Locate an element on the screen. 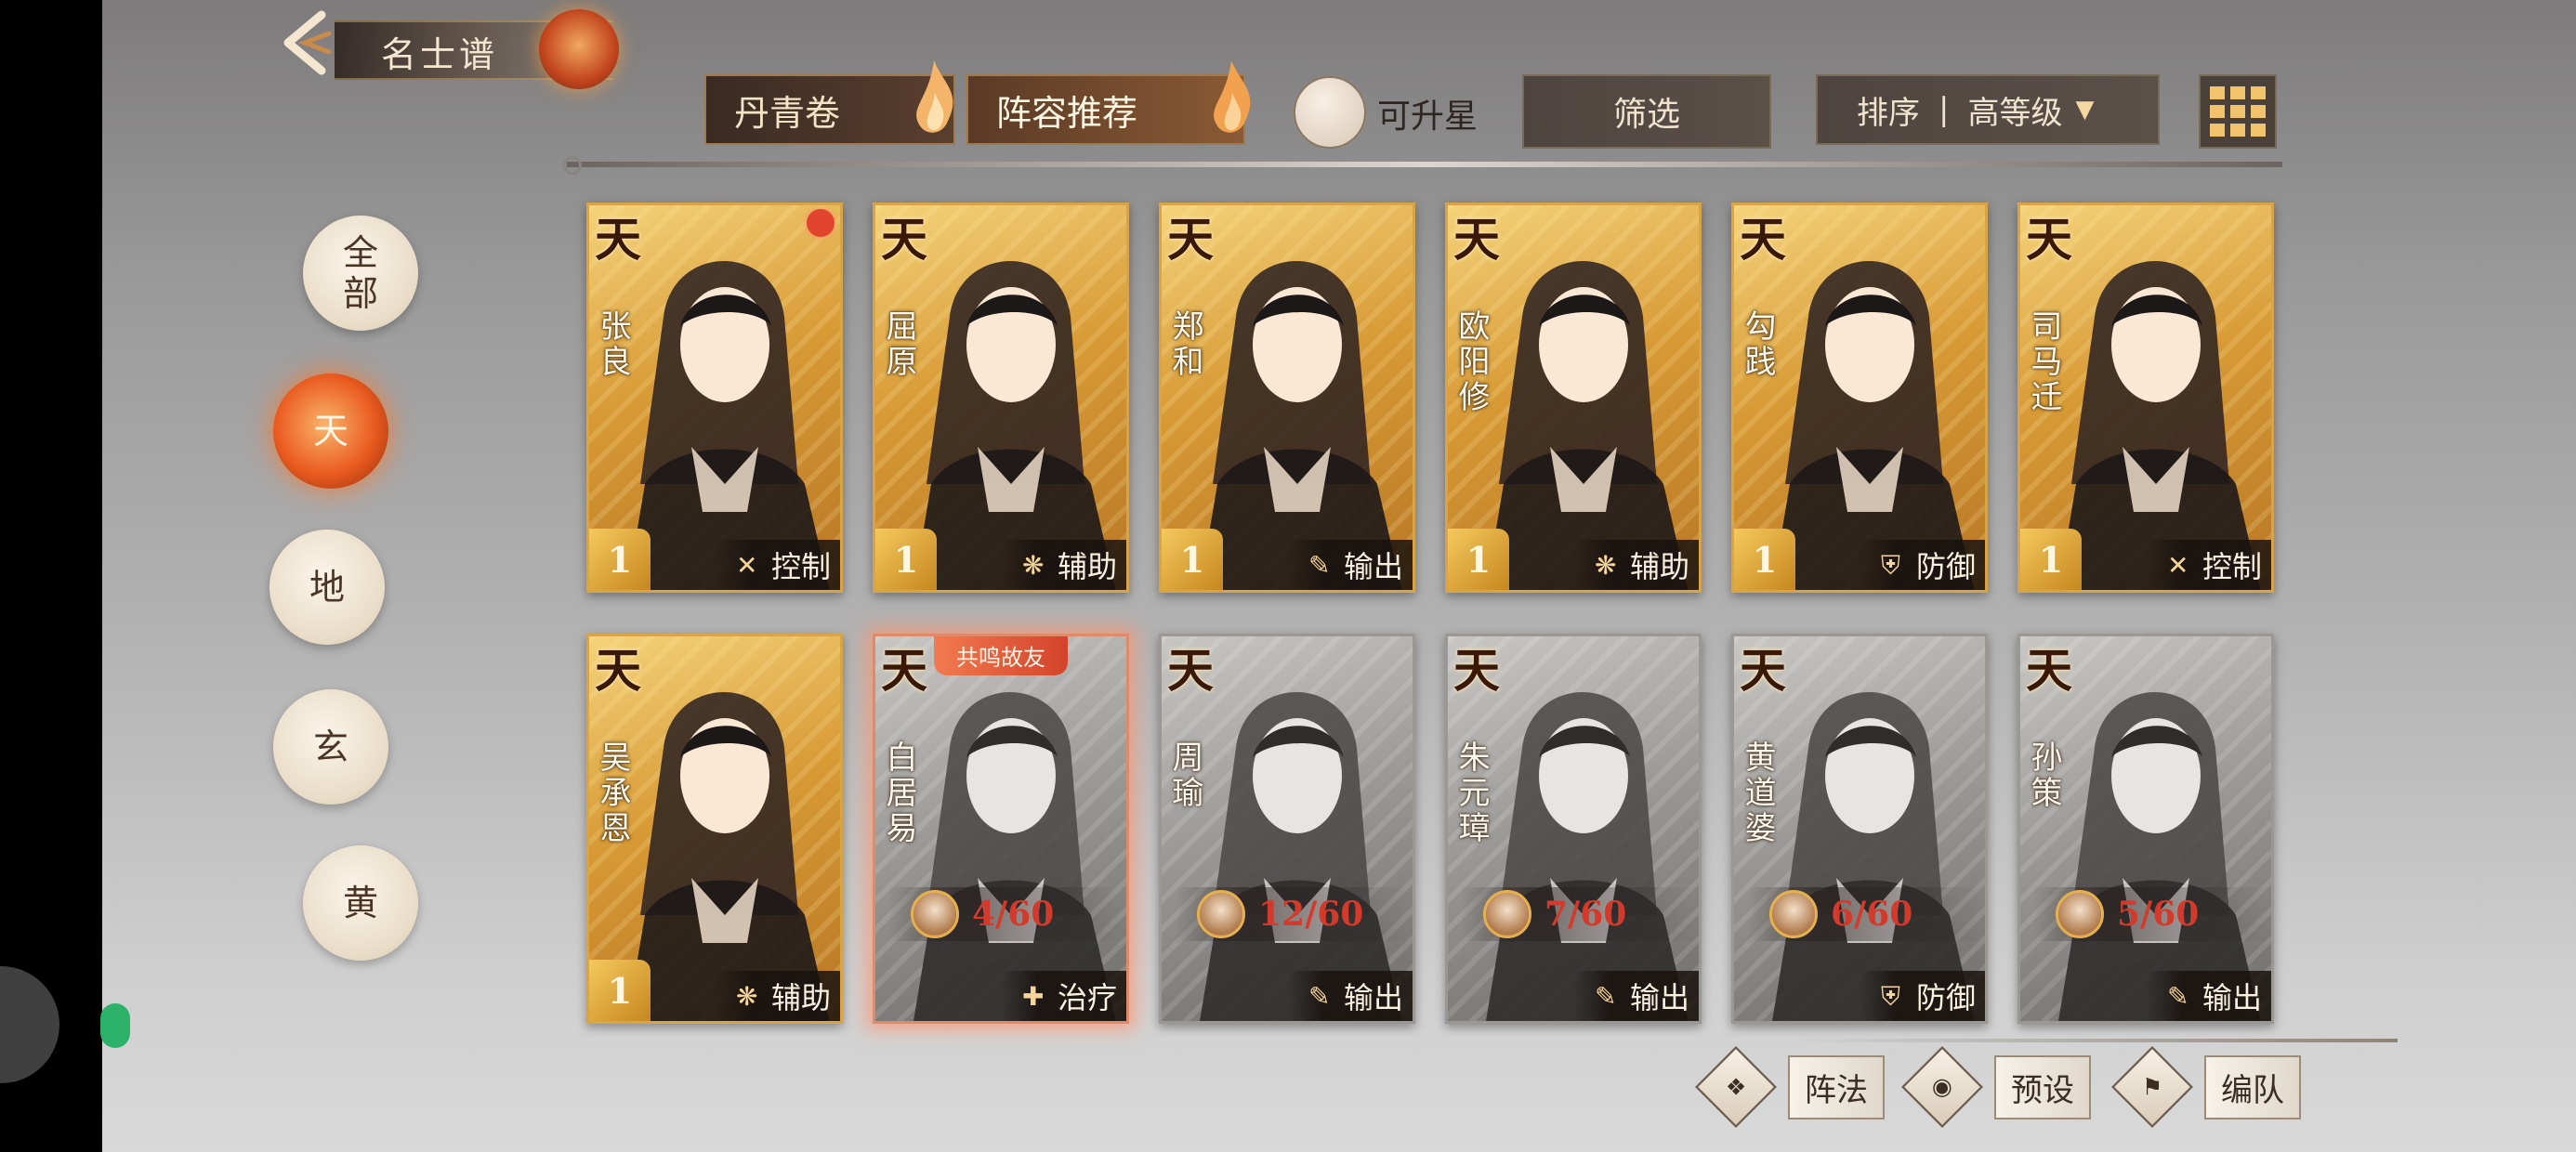  hero-name: 周瑜 is located at coordinates (1184, 775).